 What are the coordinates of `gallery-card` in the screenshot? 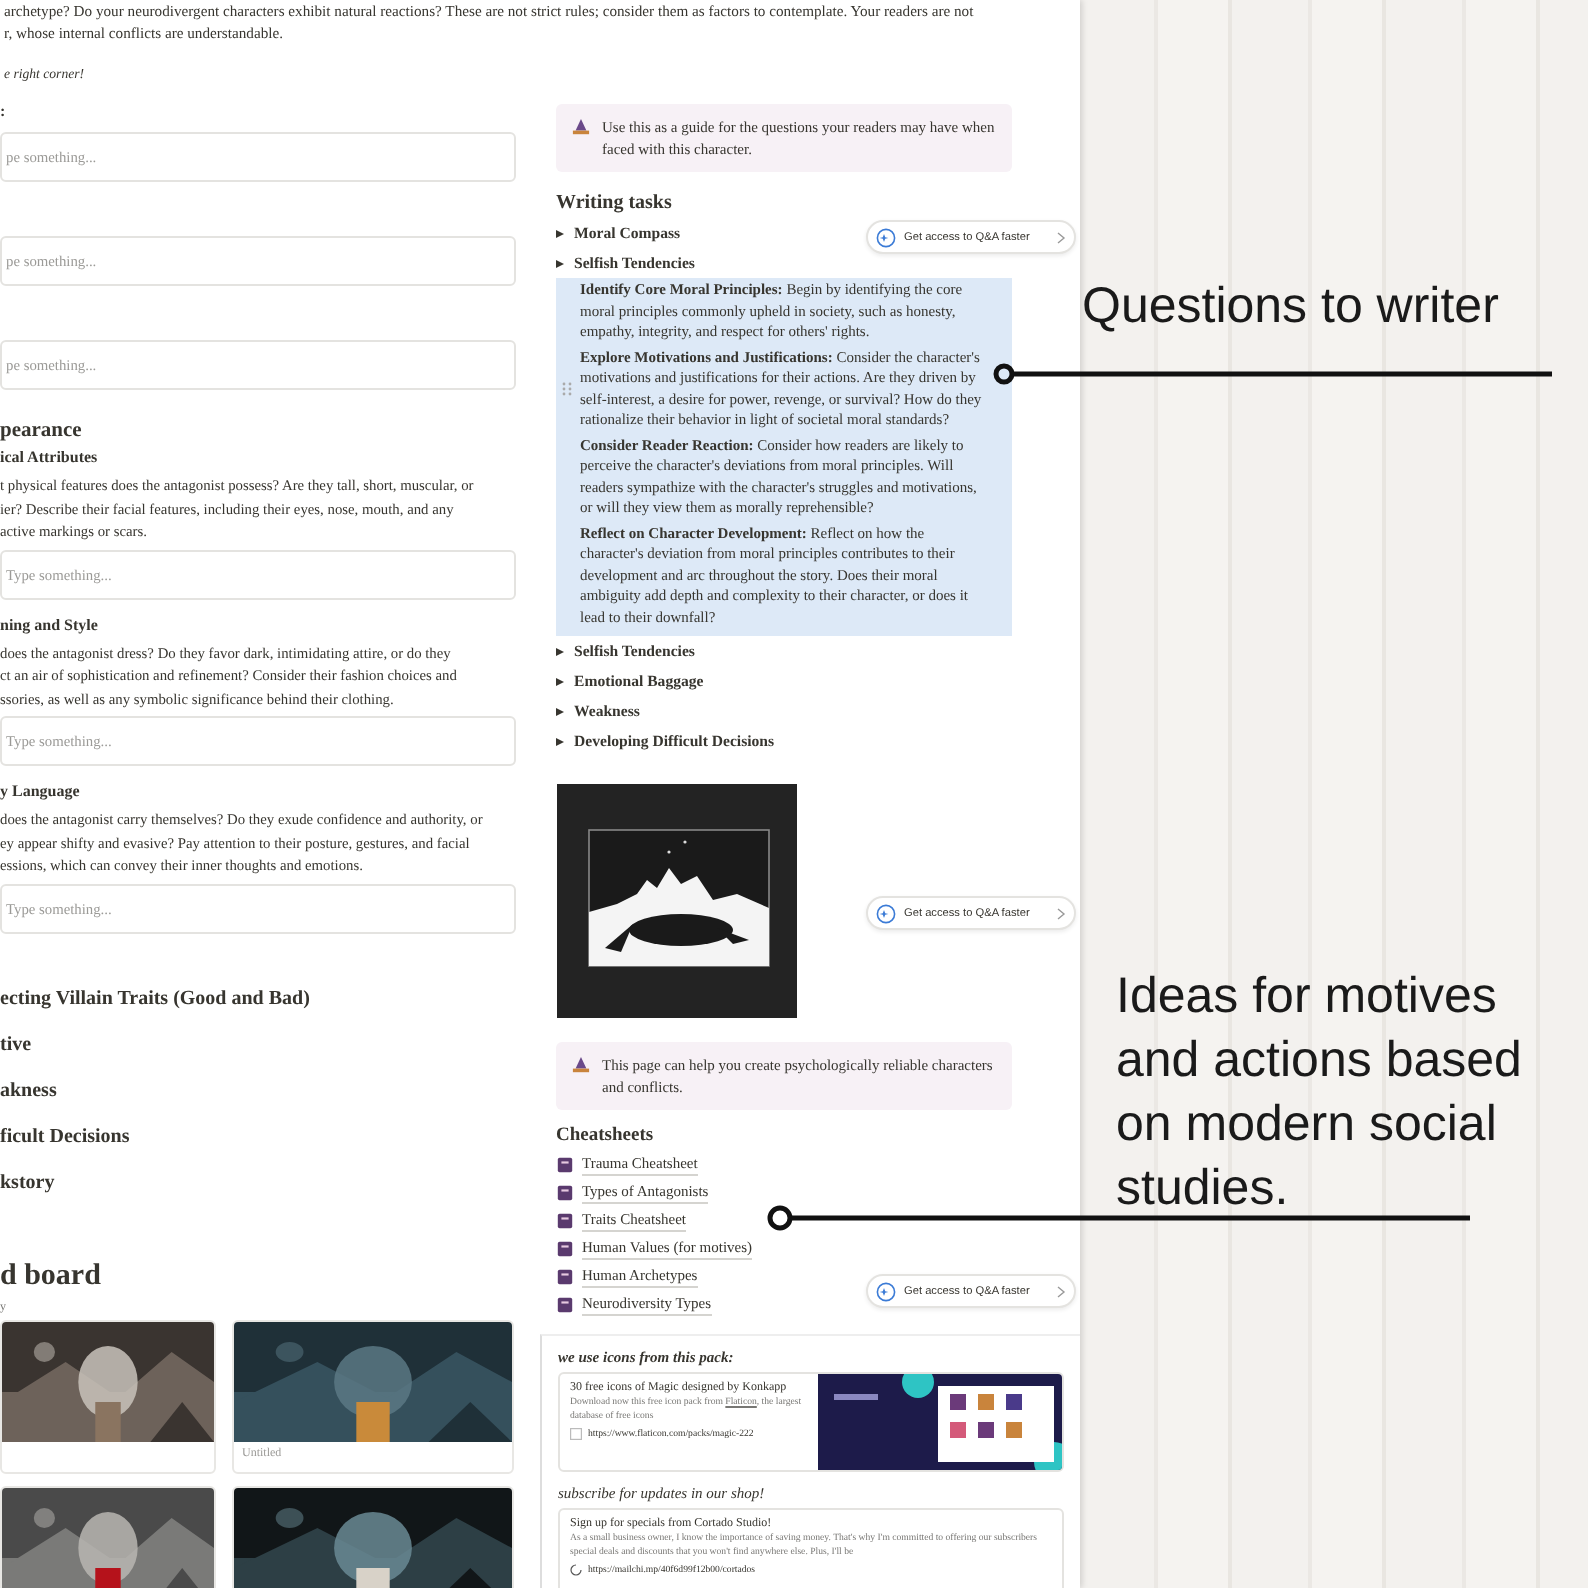 It's located at (108, 1396).